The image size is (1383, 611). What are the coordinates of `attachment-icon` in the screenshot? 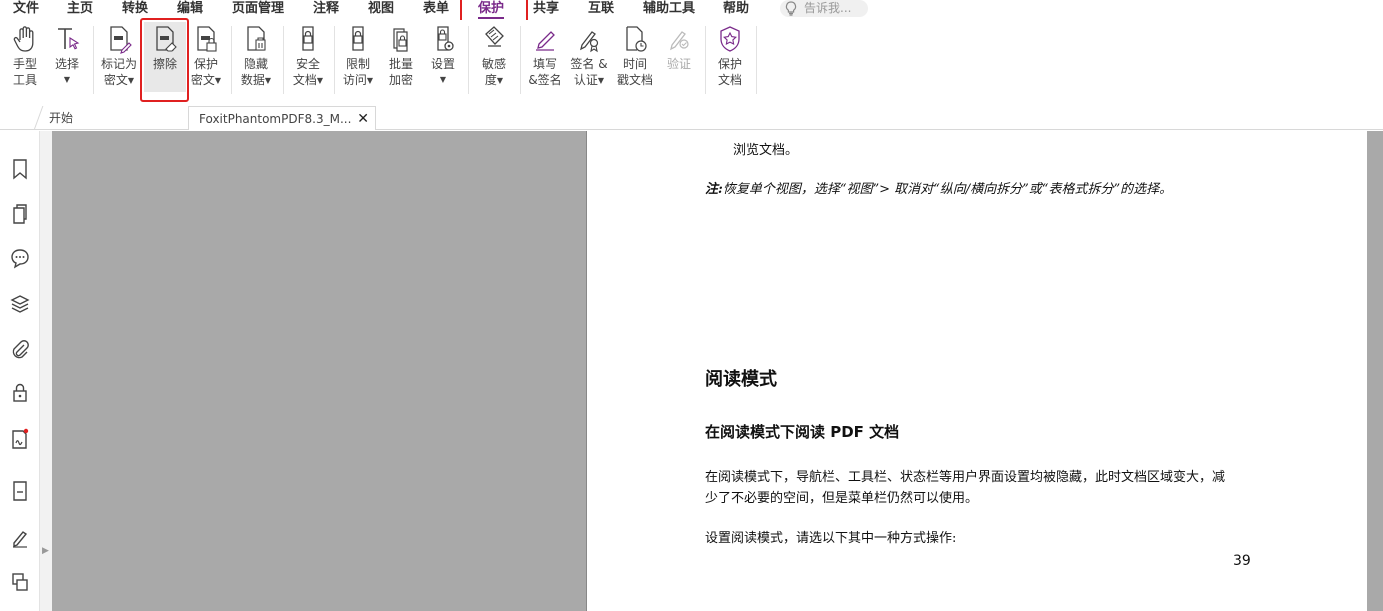 It's located at (20, 349).